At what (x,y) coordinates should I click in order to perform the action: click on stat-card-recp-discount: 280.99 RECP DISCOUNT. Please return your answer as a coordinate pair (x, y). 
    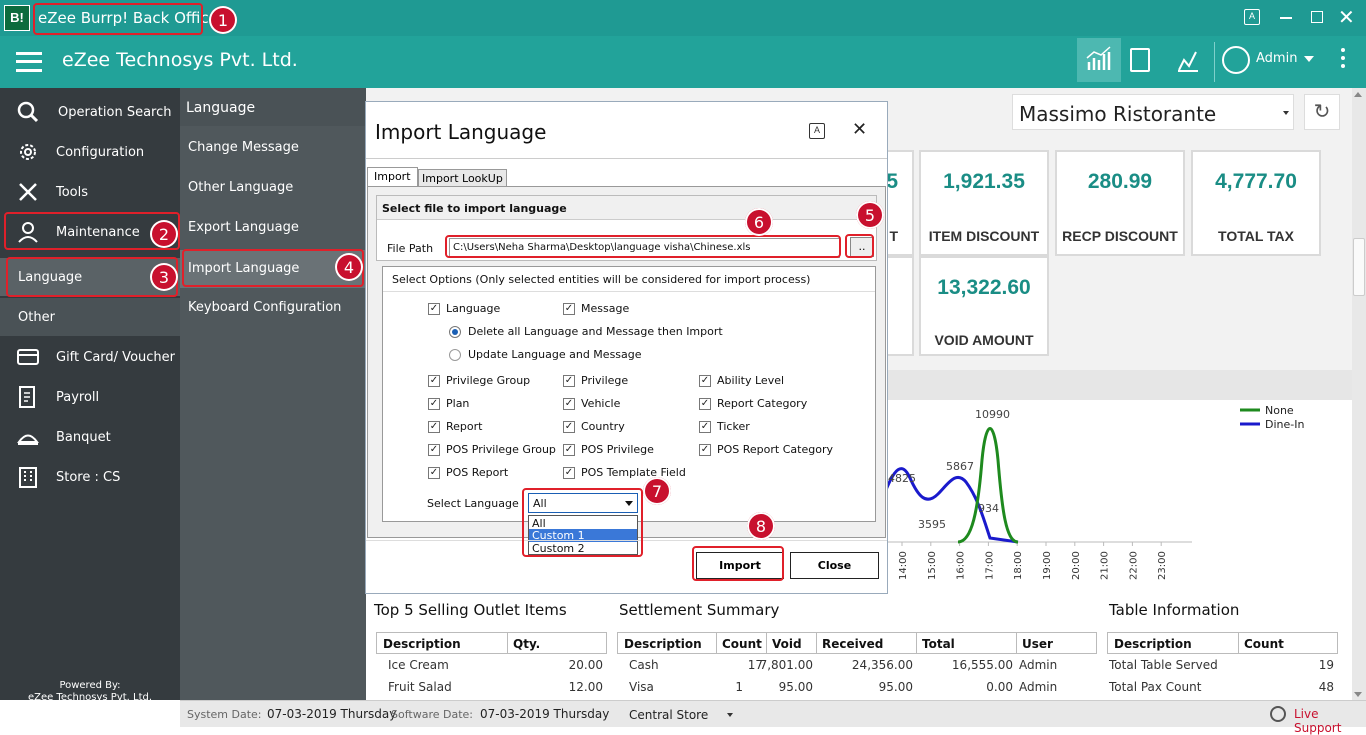
    Looking at the image, I should click on (1120, 203).